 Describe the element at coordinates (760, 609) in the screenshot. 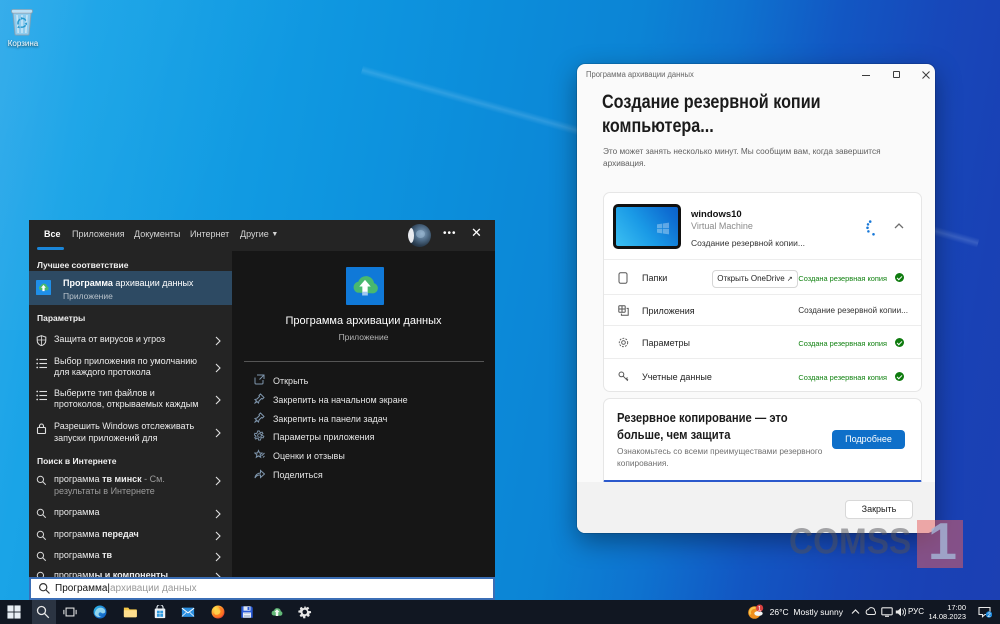

I see `svg-text: 1` at that location.